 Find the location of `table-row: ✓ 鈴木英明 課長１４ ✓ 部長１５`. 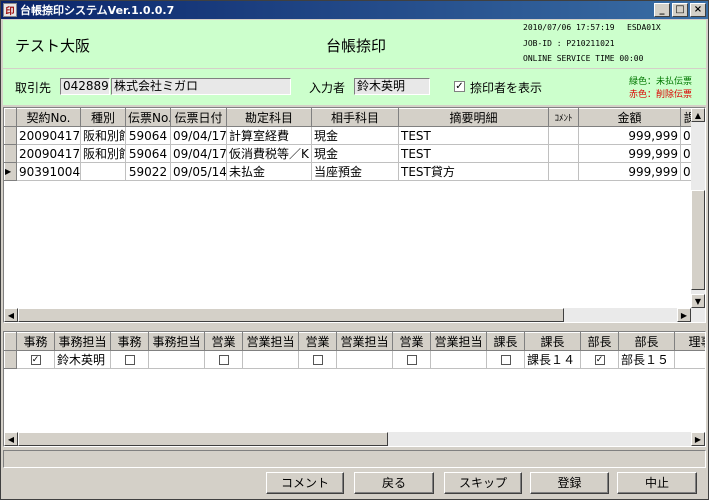

table-row: ✓ 鈴木英明 課長１４ ✓ 部長１５ is located at coordinates (354, 359).